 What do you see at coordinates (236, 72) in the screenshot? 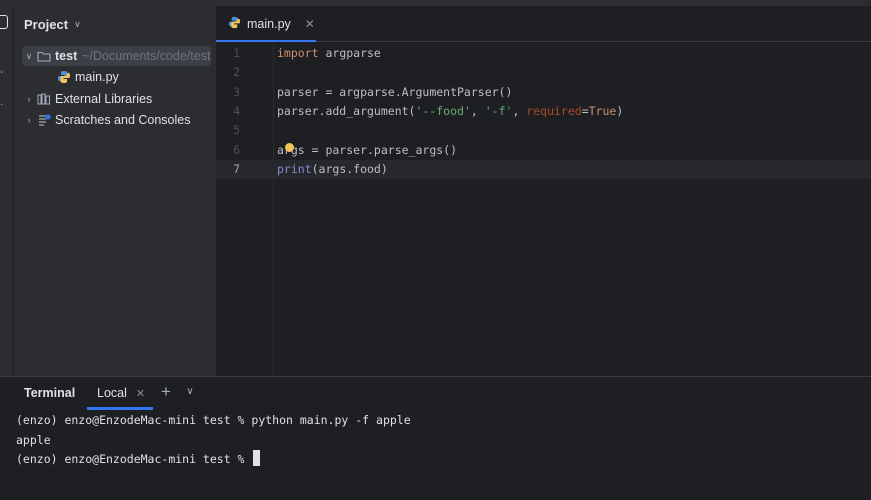
I see `line-number: 2` at bounding box center [236, 72].